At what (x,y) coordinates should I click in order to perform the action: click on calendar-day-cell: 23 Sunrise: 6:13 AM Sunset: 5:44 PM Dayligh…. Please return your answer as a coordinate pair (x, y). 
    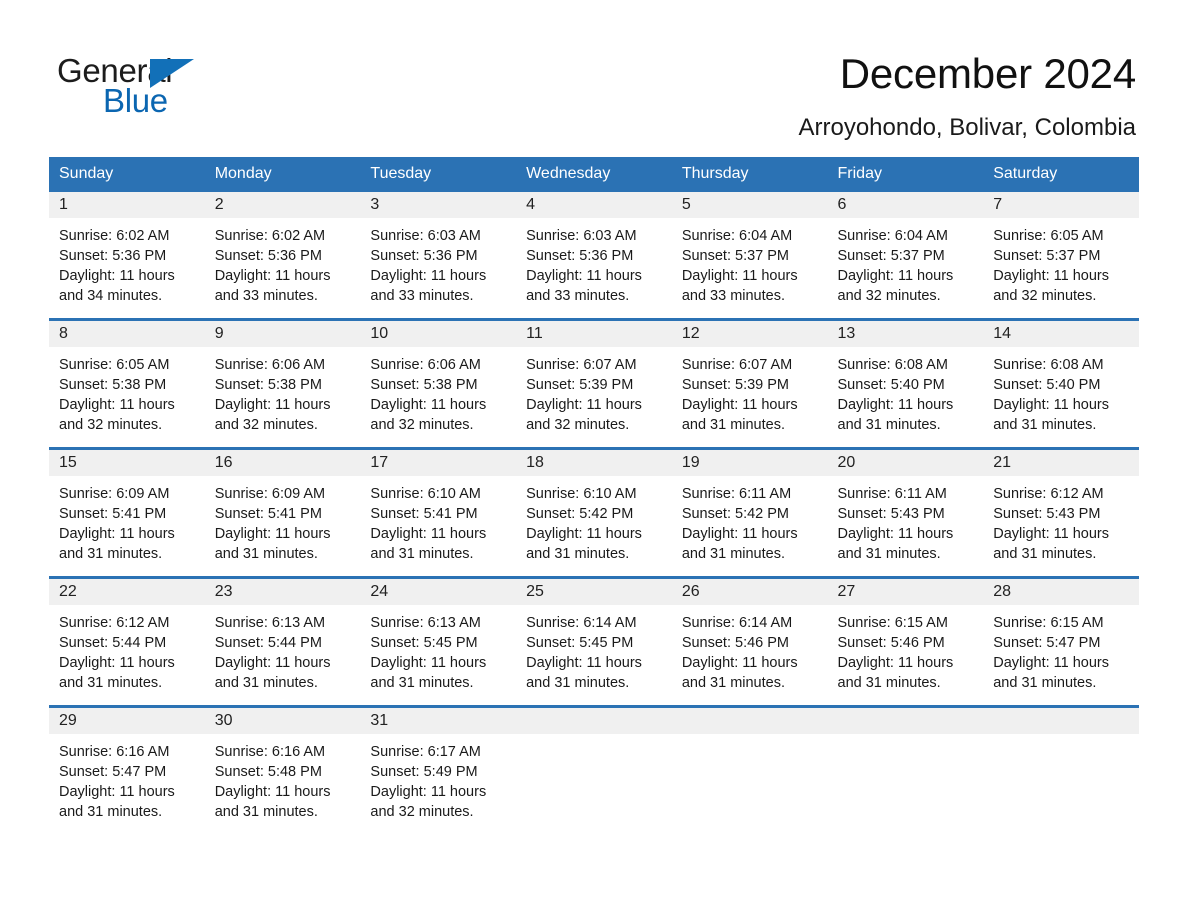
    Looking at the image, I should click on (282, 641).